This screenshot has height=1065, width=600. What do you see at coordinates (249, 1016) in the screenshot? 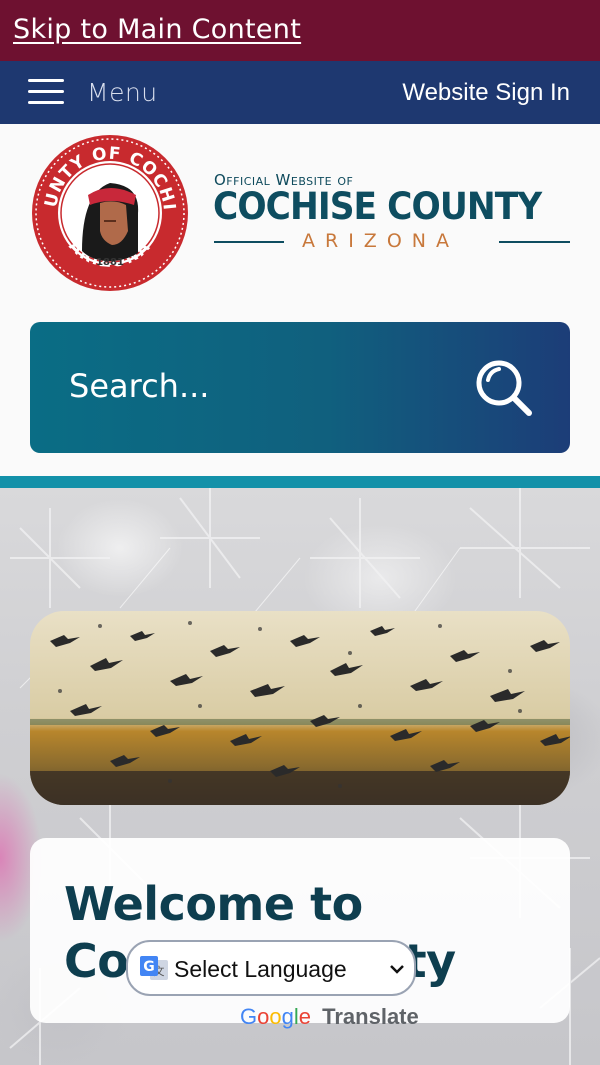
I see `google-logo-letter: G` at bounding box center [249, 1016].